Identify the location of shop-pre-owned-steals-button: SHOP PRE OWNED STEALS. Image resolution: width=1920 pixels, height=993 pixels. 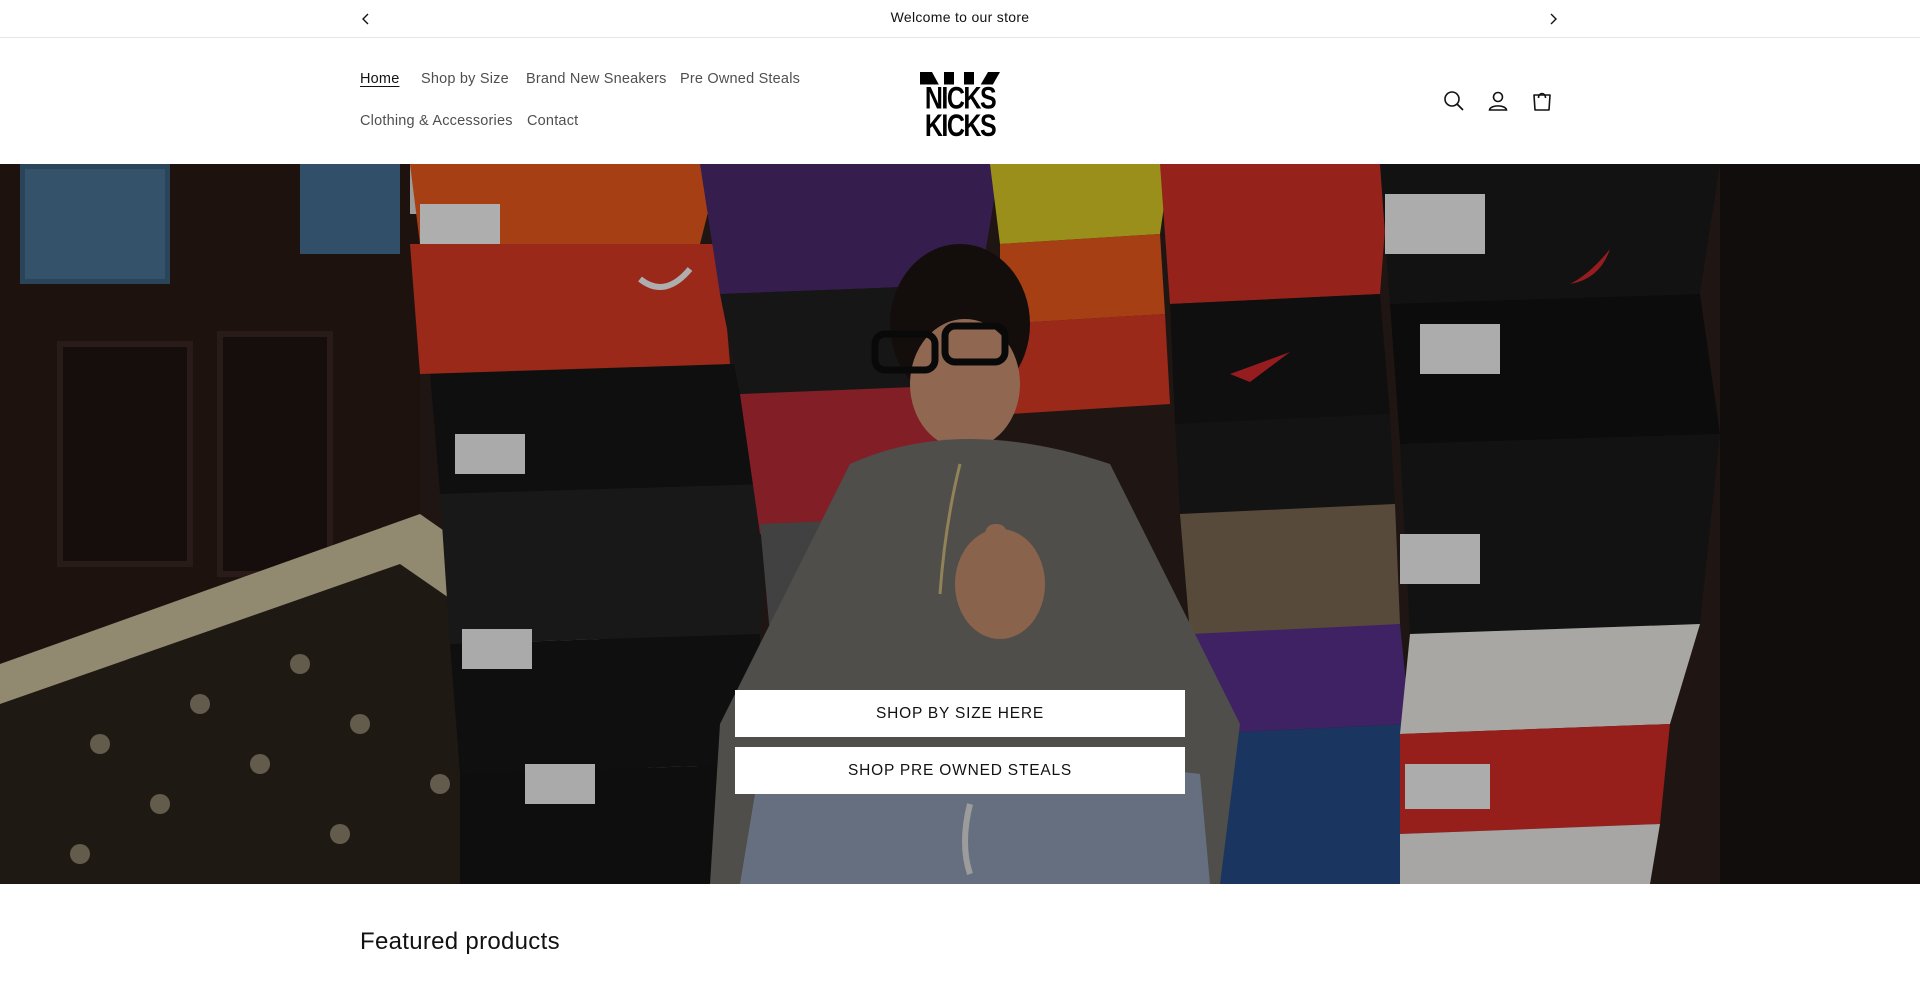
(960, 770).